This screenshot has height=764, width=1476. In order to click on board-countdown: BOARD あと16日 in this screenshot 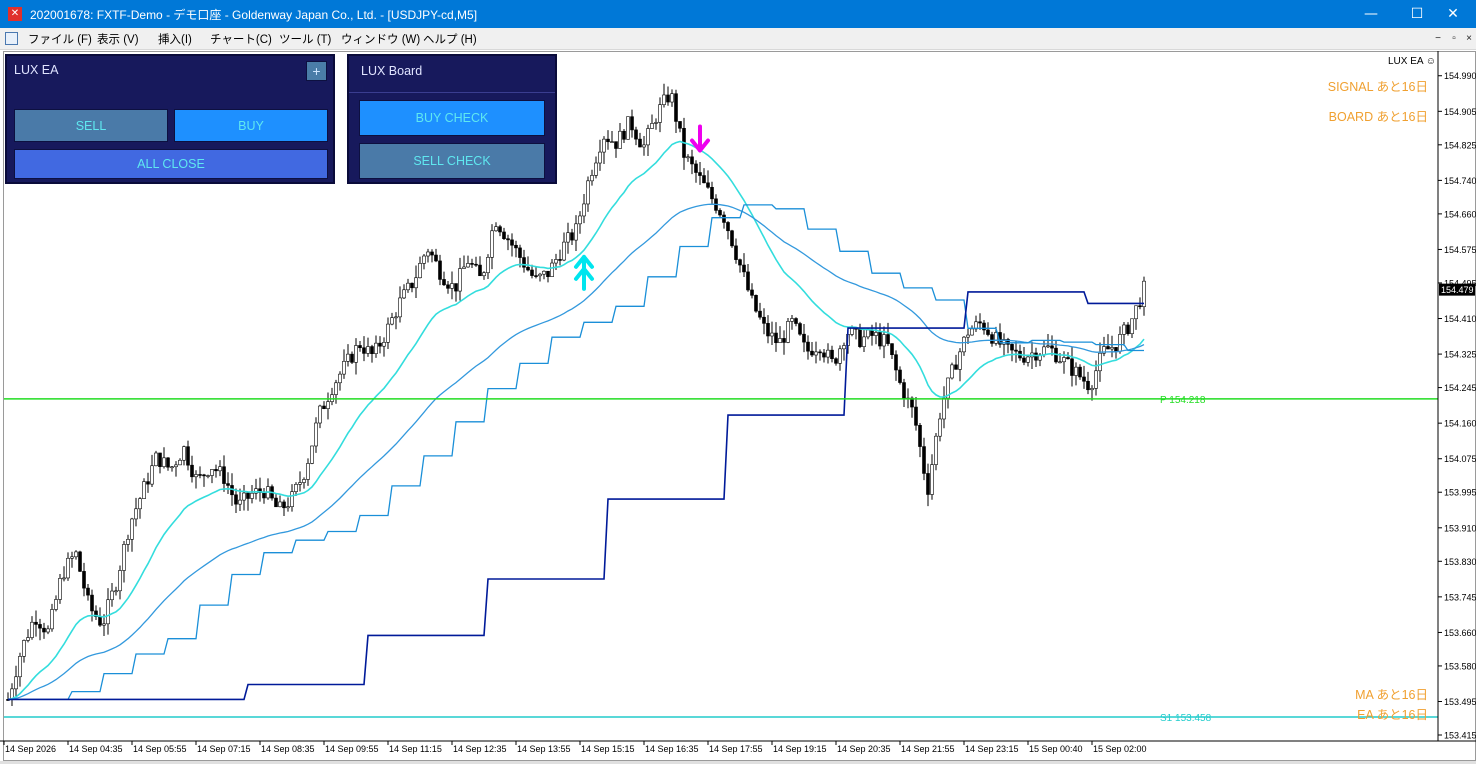, I will do `click(1378, 117)`.